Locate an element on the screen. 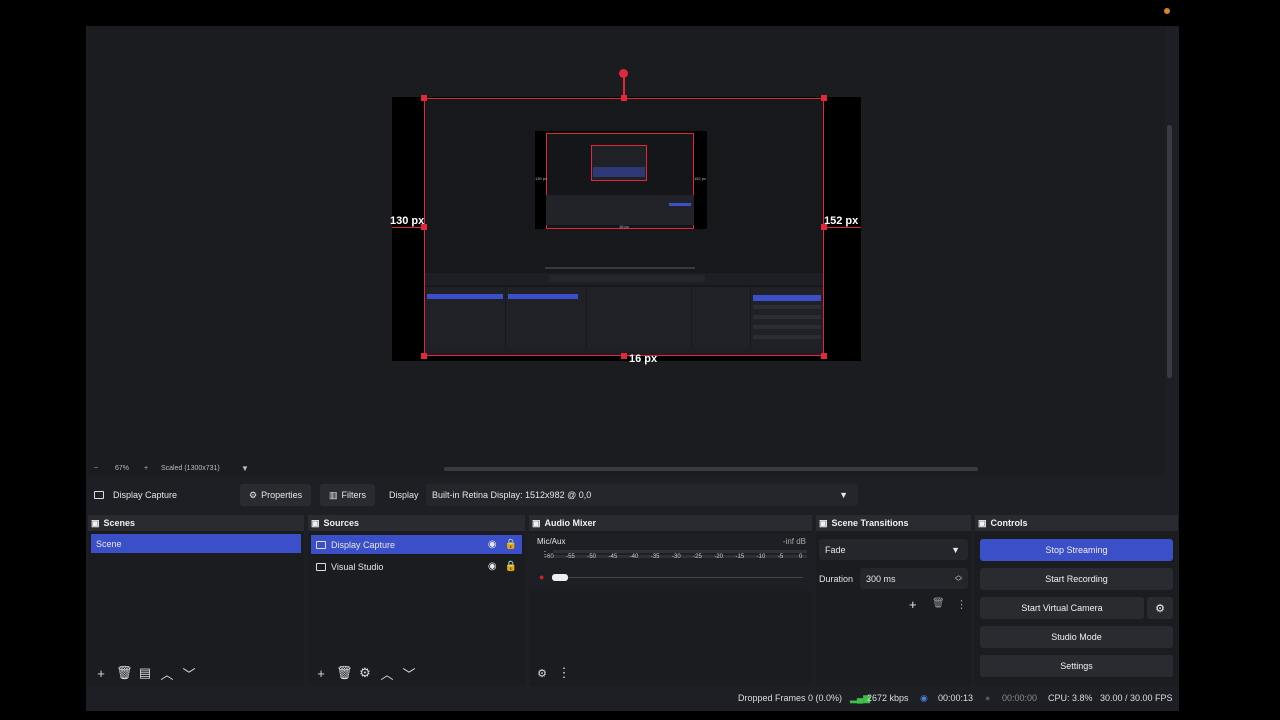 This screenshot has width=1280, height=720. bitrate: 2672 kbps is located at coordinates (888, 698).